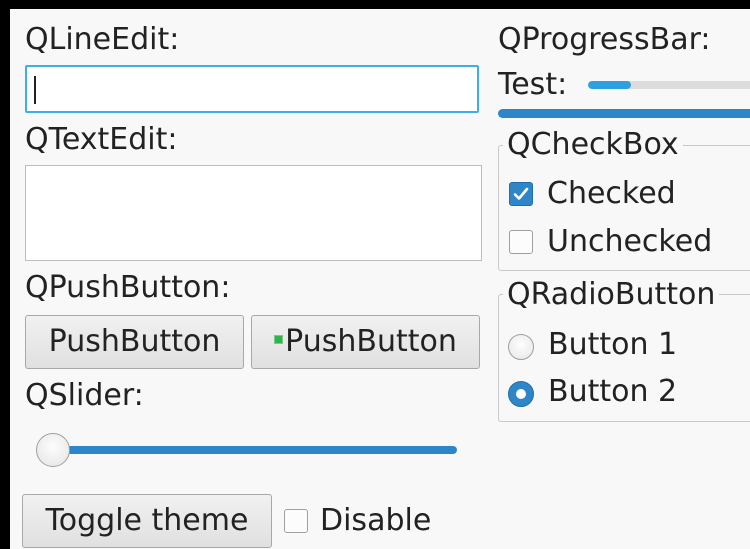 This screenshot has width=750, height=549. Describe the element at coordinates (254, 450) in the screenshot. I see `slider-groove` at that location.